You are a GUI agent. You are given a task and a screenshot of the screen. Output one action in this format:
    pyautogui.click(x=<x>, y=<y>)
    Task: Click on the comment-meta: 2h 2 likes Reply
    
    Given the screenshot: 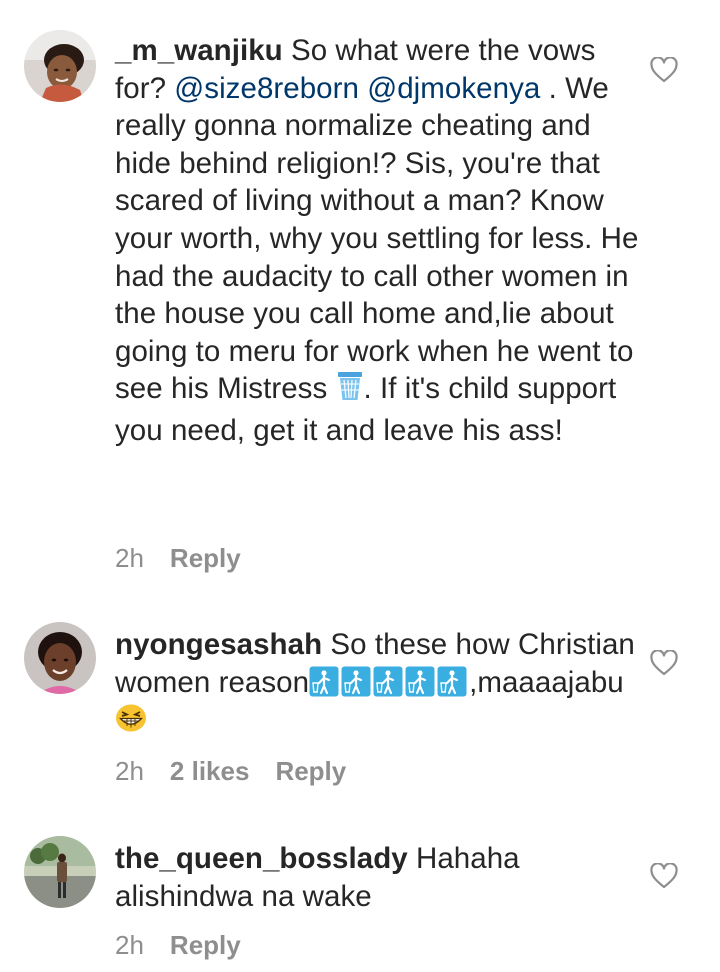 What is the action you would take?
    pyautogui.click(x=243, y=771)
    